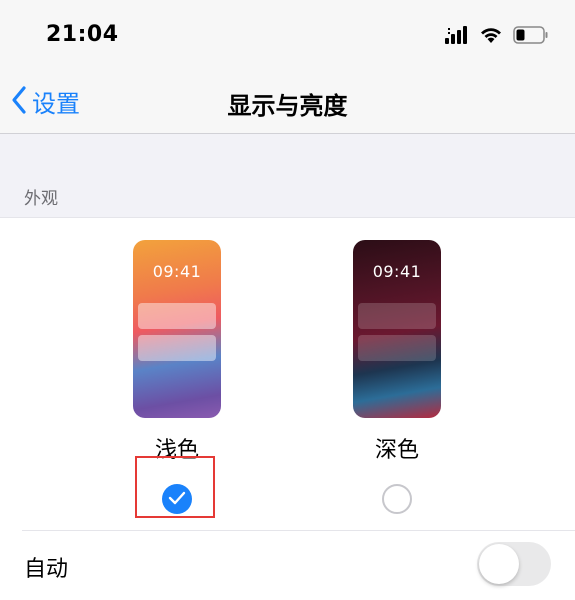 This screenshot has width=575, height=600. What do you see at coordinates (397, 499) in the screenshot?
I see `dark-mode-radio` at bounding box center [397, 499].